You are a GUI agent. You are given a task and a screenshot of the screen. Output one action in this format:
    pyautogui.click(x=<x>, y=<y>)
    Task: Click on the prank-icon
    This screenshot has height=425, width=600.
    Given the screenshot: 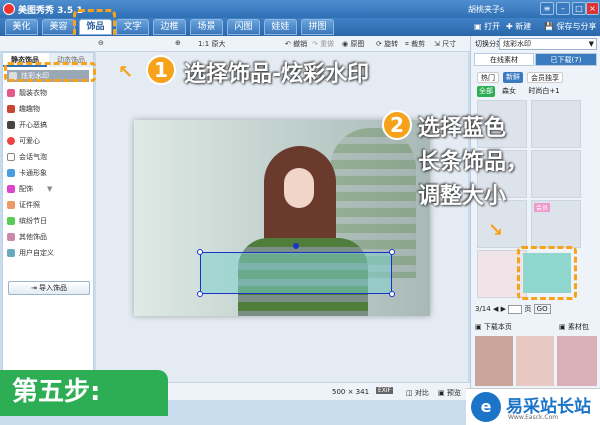 What is the action you would take?
    pyautogui.click(x=11, y=125)
    